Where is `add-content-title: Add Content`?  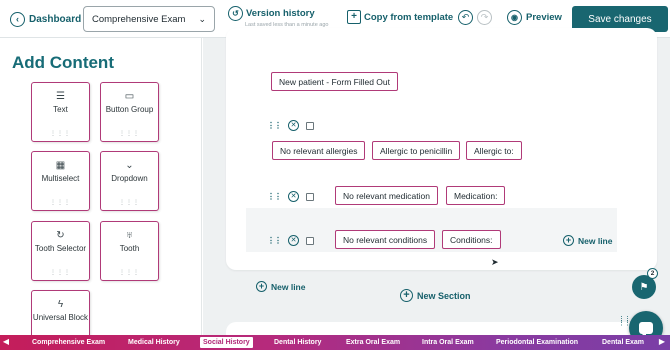 add-content-title: Add Content is located at coordinates (63, 62).